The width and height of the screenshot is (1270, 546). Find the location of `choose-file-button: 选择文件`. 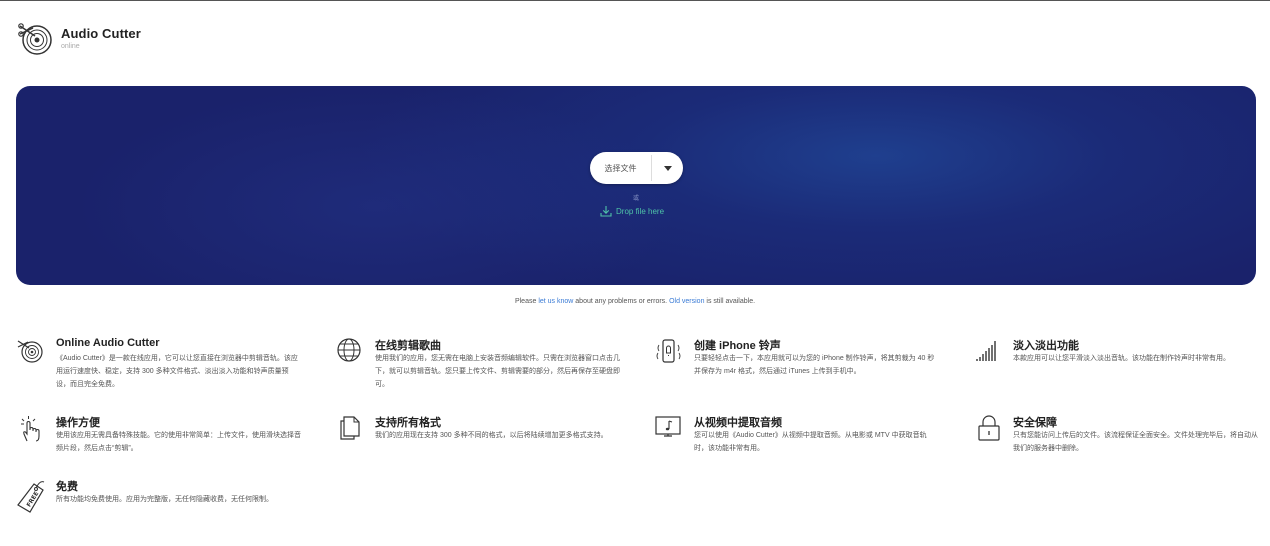

choose-file-button: 选择文件 is located at coordinates (636, 168).